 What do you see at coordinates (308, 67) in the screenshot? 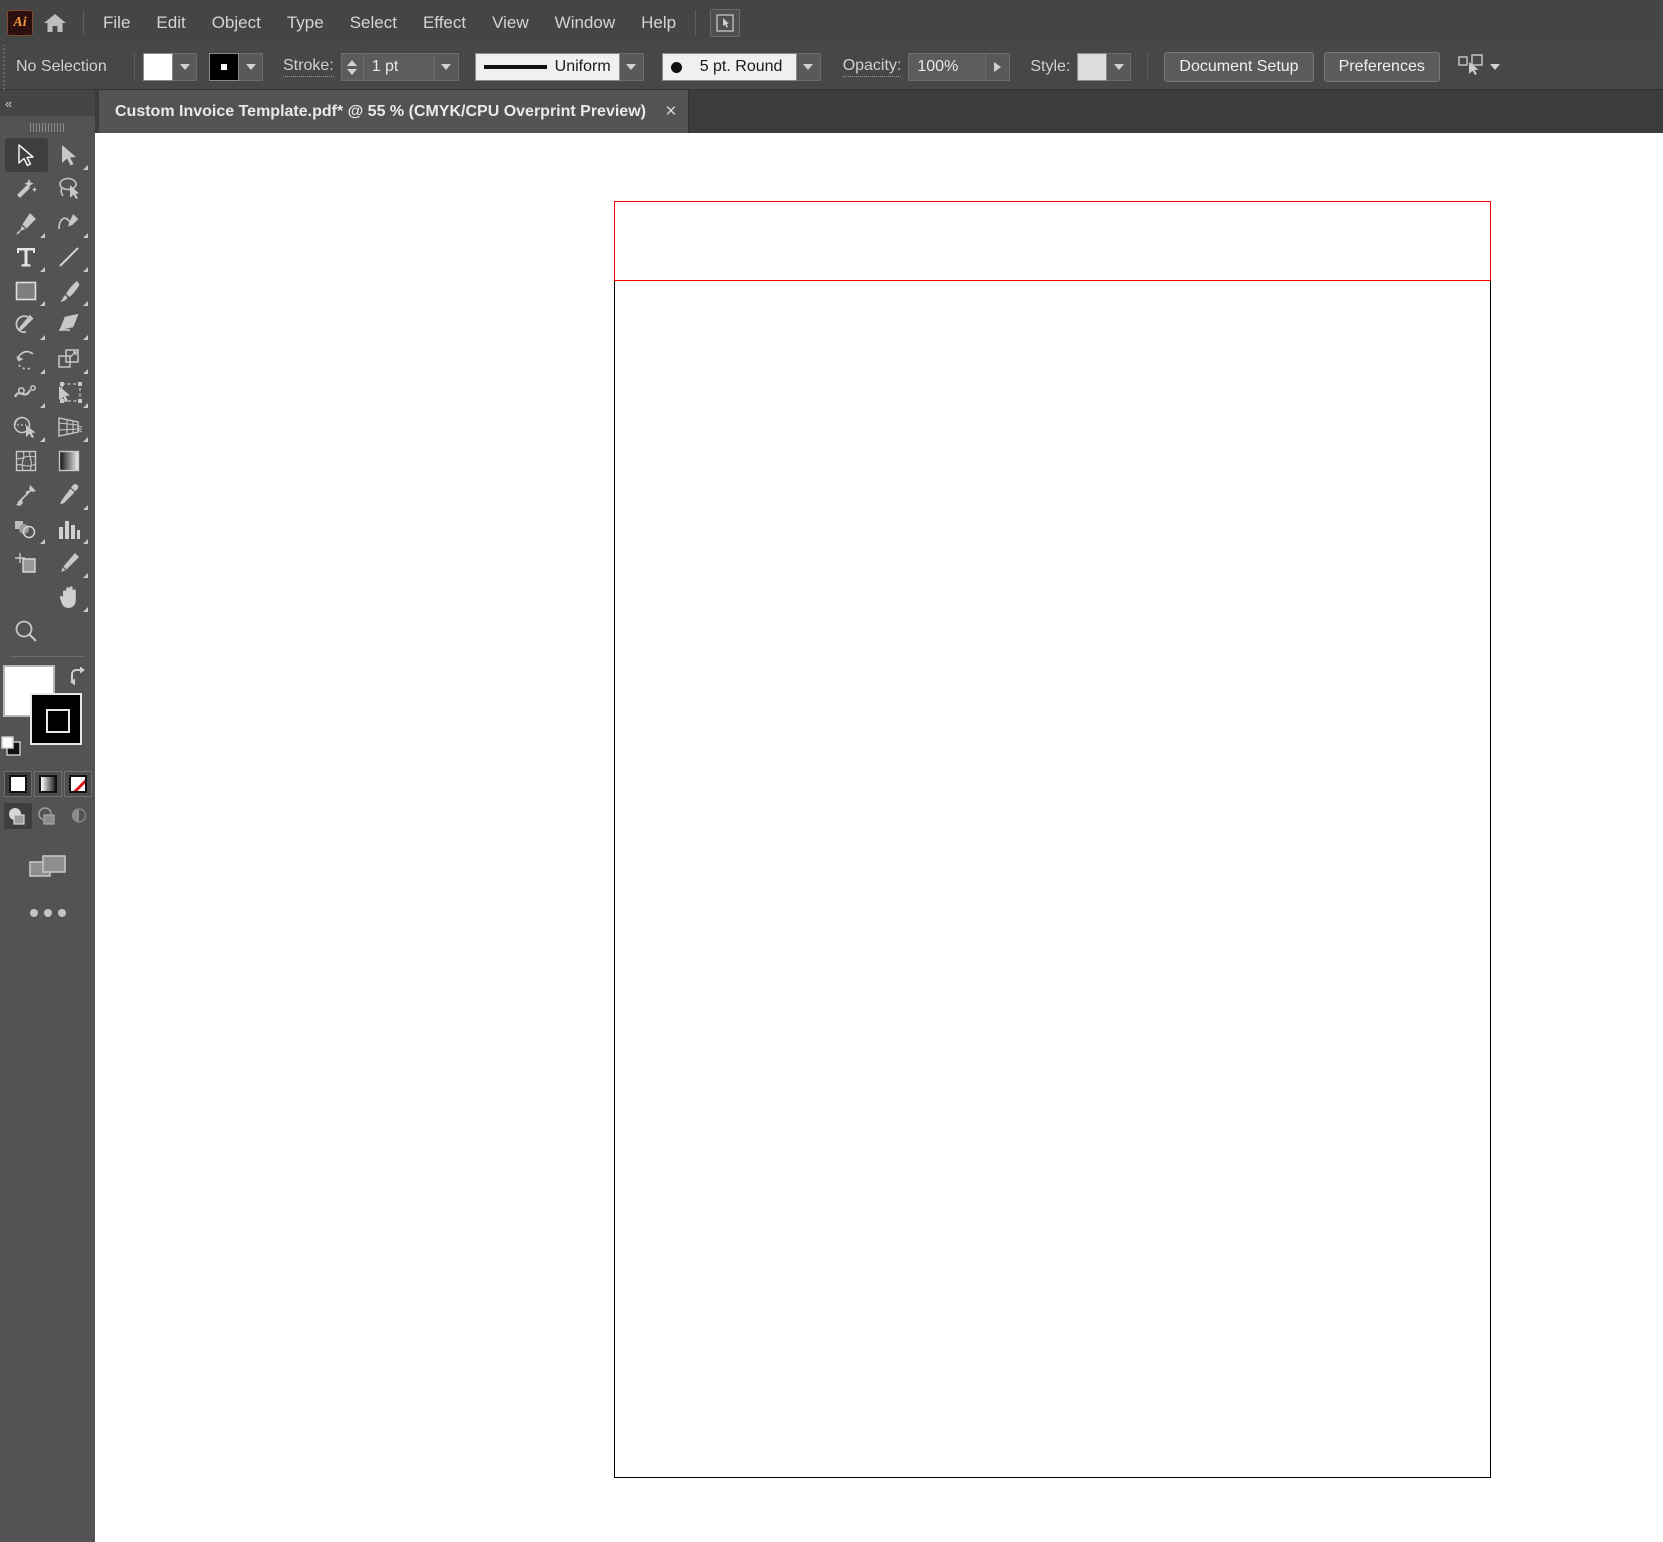
I see `stroke-weight-label: Stroke:` at bounding box center [308, 67].